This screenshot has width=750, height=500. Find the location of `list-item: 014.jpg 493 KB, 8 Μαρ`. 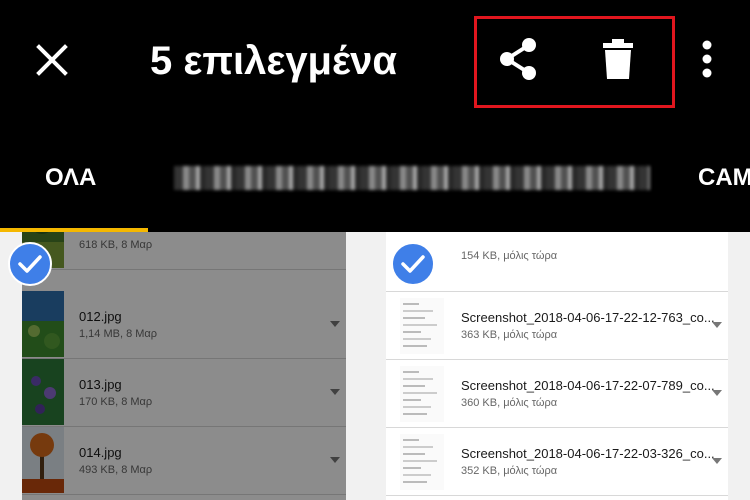

list-item: 014.jpg 493 KB, 8 Μαρ is located at coordinates (184, 461).